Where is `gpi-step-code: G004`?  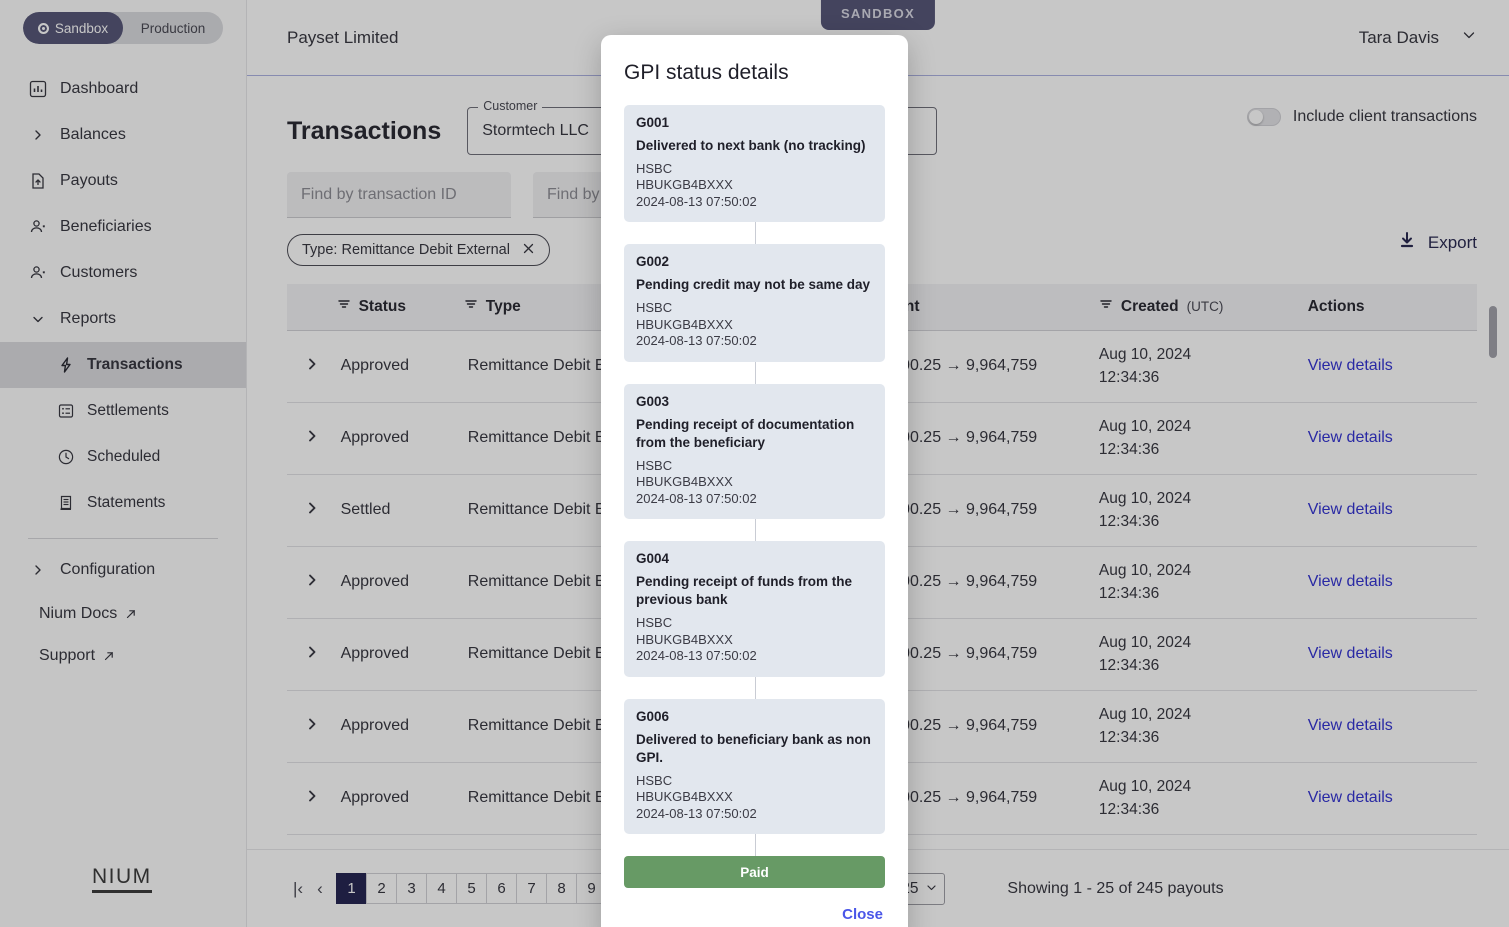 gpi-step-code: G004 is located at coordinates (653, 559).